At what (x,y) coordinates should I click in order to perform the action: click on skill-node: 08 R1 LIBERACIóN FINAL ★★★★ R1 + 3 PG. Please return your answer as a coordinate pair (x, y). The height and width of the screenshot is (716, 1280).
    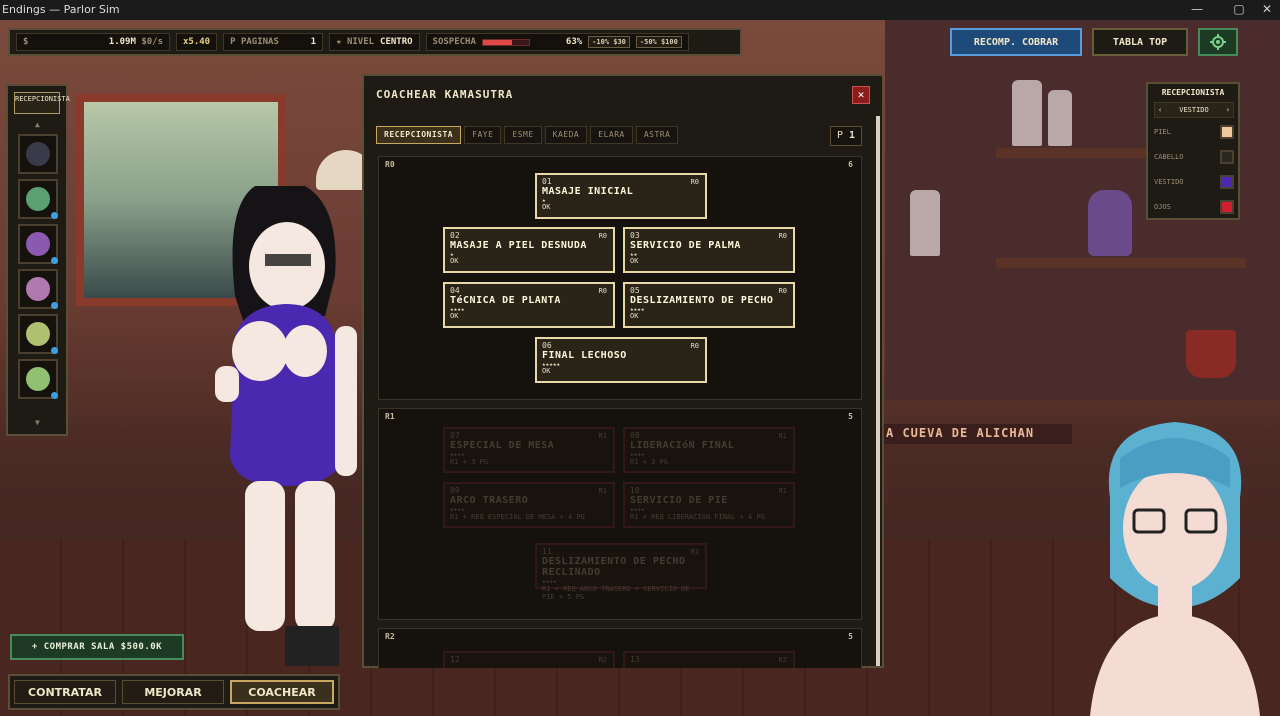
    Looking at the image, I should click on (709, 450).